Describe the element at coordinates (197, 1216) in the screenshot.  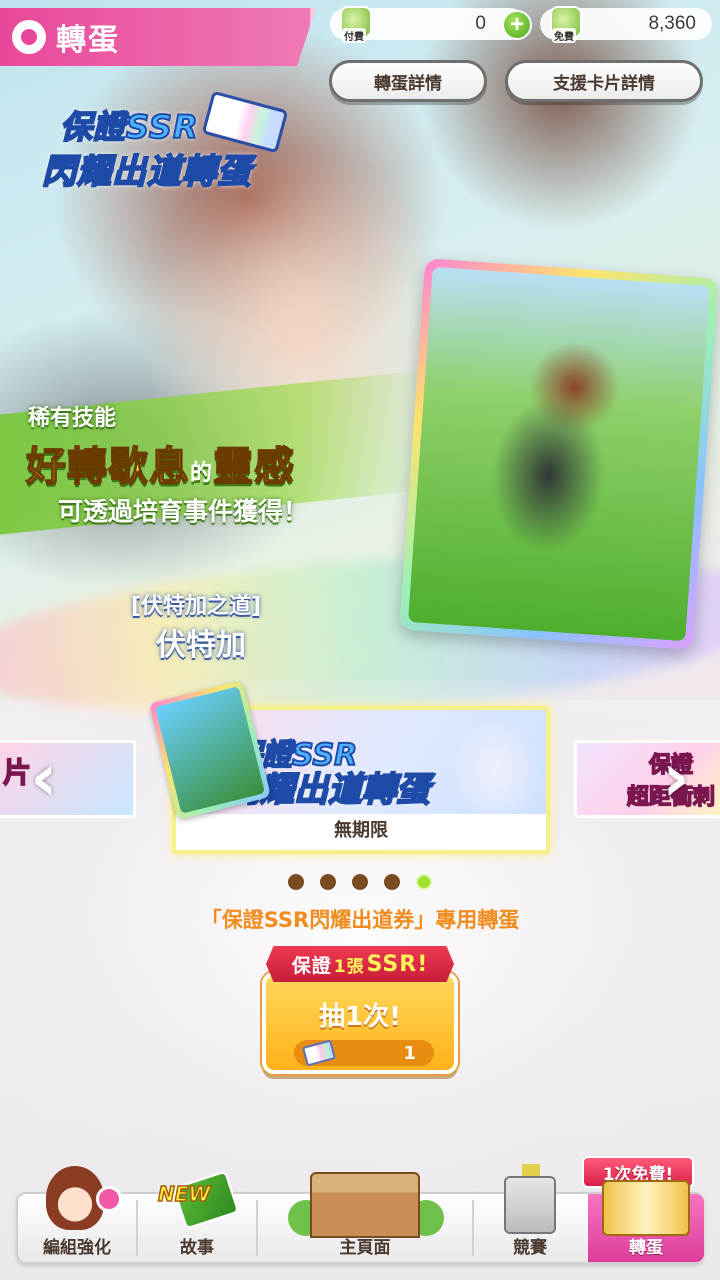
I see `nav-item-story: NEW 故事` at that location.